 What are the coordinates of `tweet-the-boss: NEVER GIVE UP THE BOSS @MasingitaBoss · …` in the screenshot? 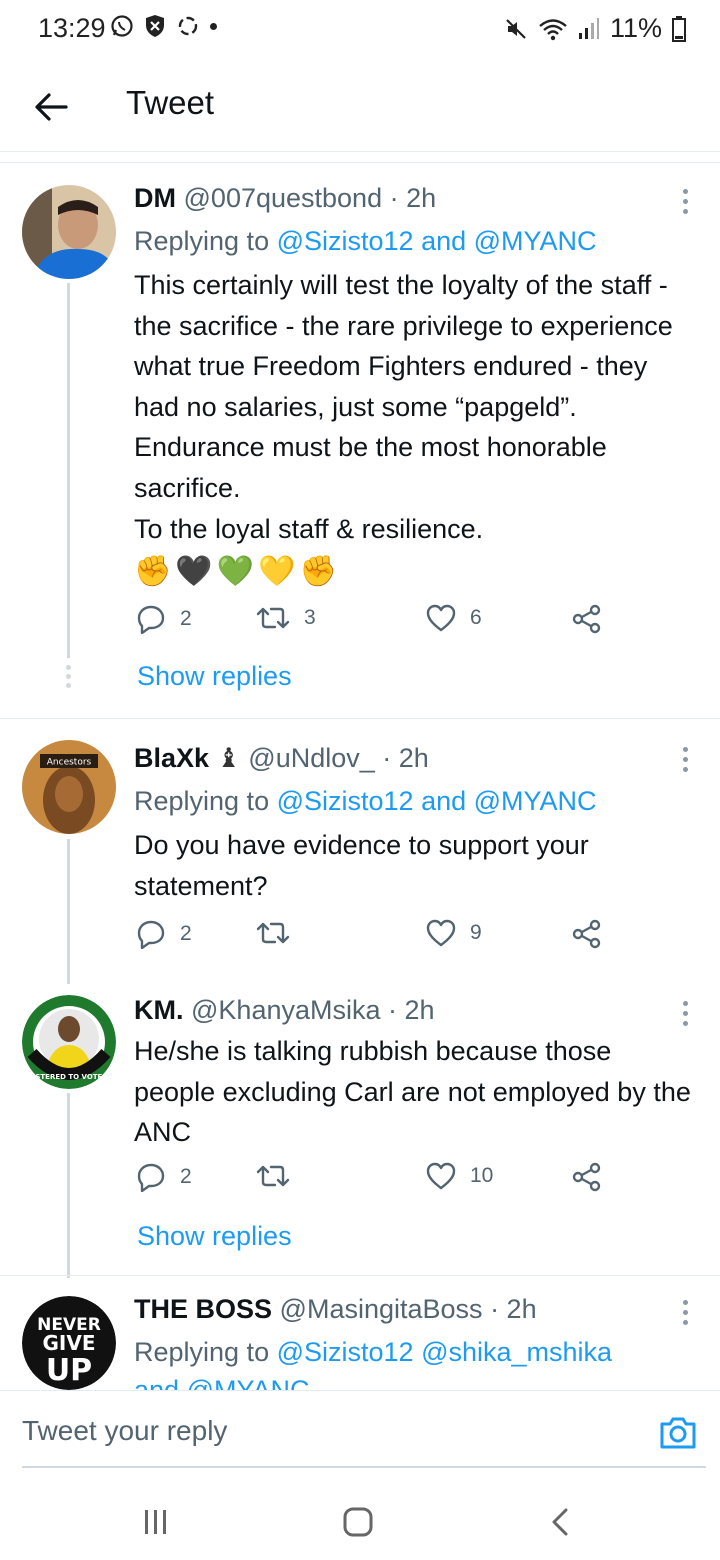 It's located at (360, 1333).